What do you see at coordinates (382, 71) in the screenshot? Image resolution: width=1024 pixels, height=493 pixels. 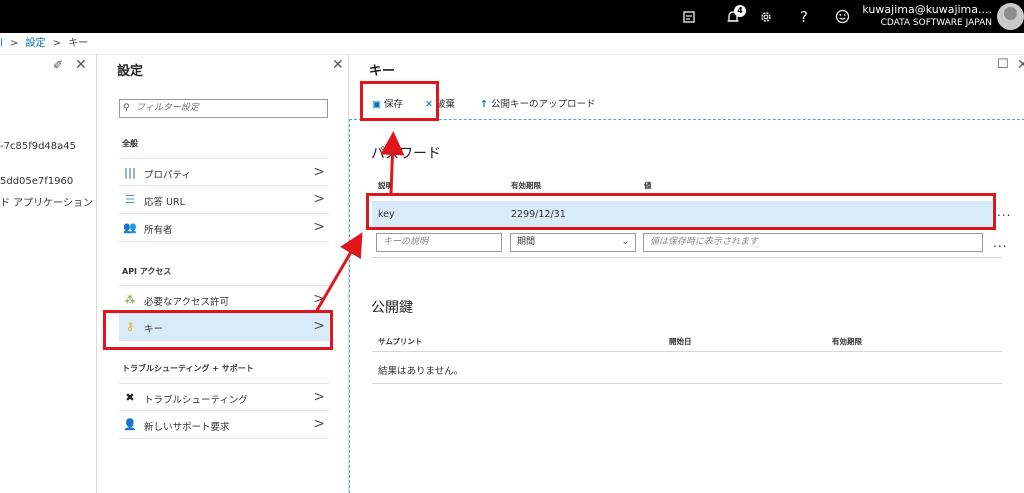 I see `blade-title: キー` at bounding box center [382, 71].